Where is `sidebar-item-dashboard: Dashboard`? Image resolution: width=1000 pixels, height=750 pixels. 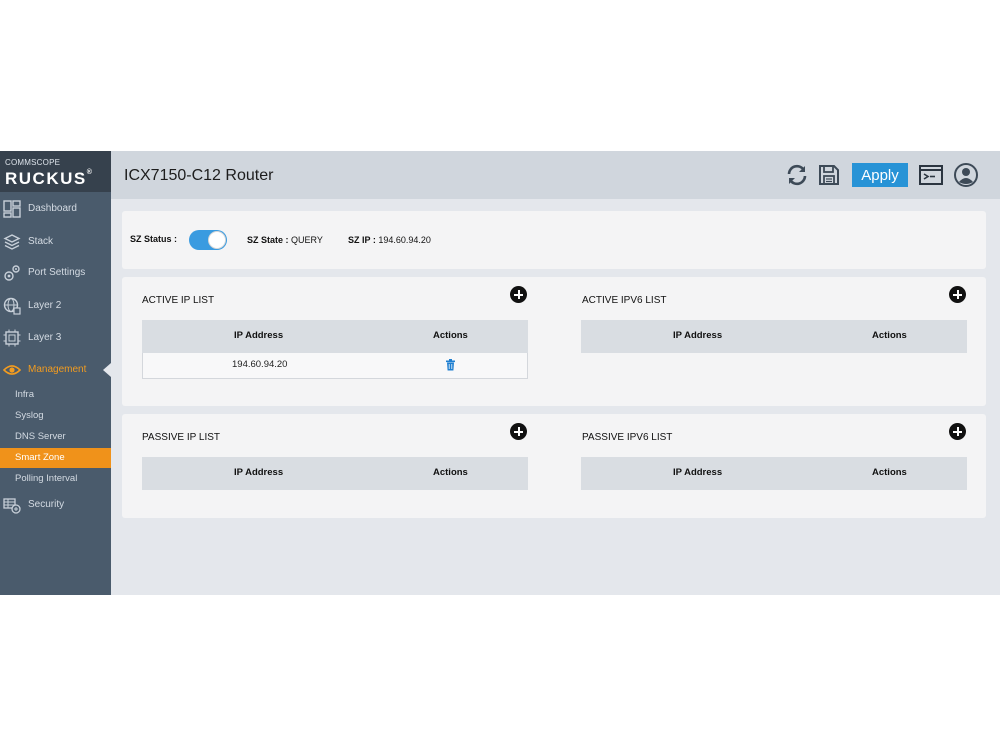
sidebar-item-dashboard: Dashboard is located at coordinates (55, 209).